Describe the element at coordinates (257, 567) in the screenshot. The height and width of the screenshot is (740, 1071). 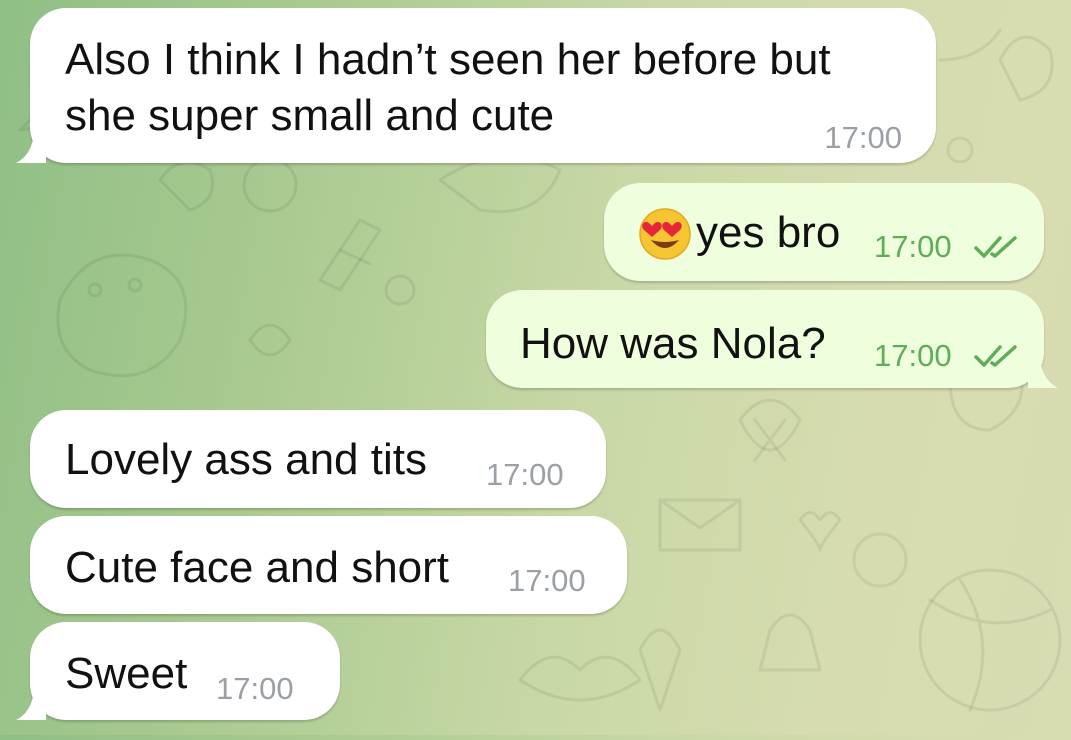
I see `message-text: Cute face and short` at that location.